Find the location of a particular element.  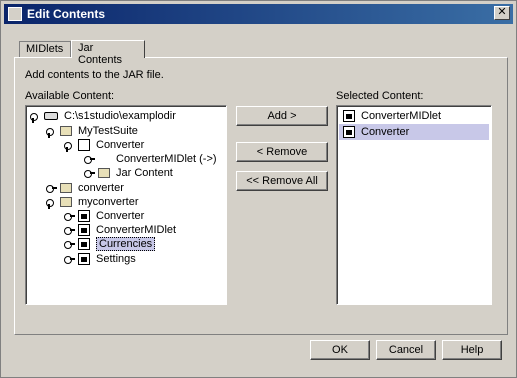

list-item-label: ConverterMIDlet is located at coordinates (401, 116).